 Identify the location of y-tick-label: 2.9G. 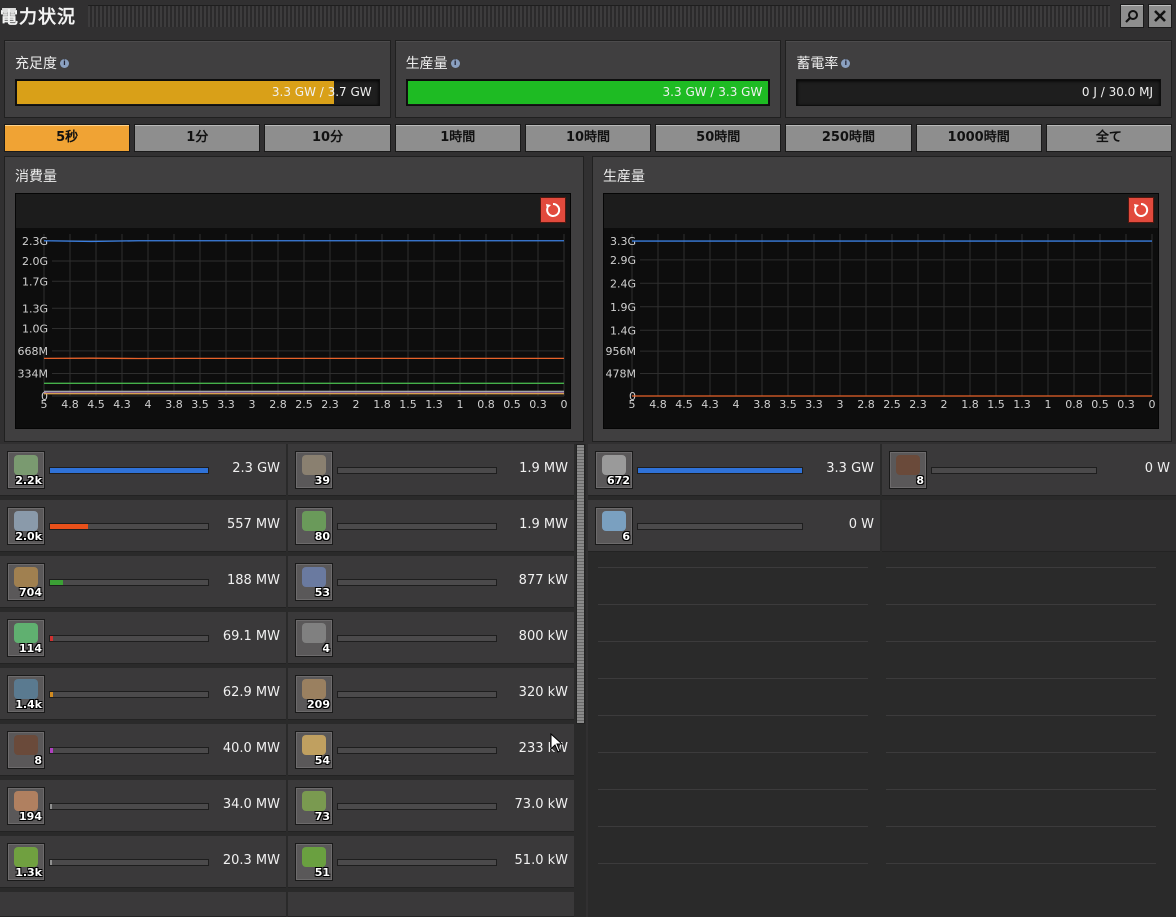
(623, 260).